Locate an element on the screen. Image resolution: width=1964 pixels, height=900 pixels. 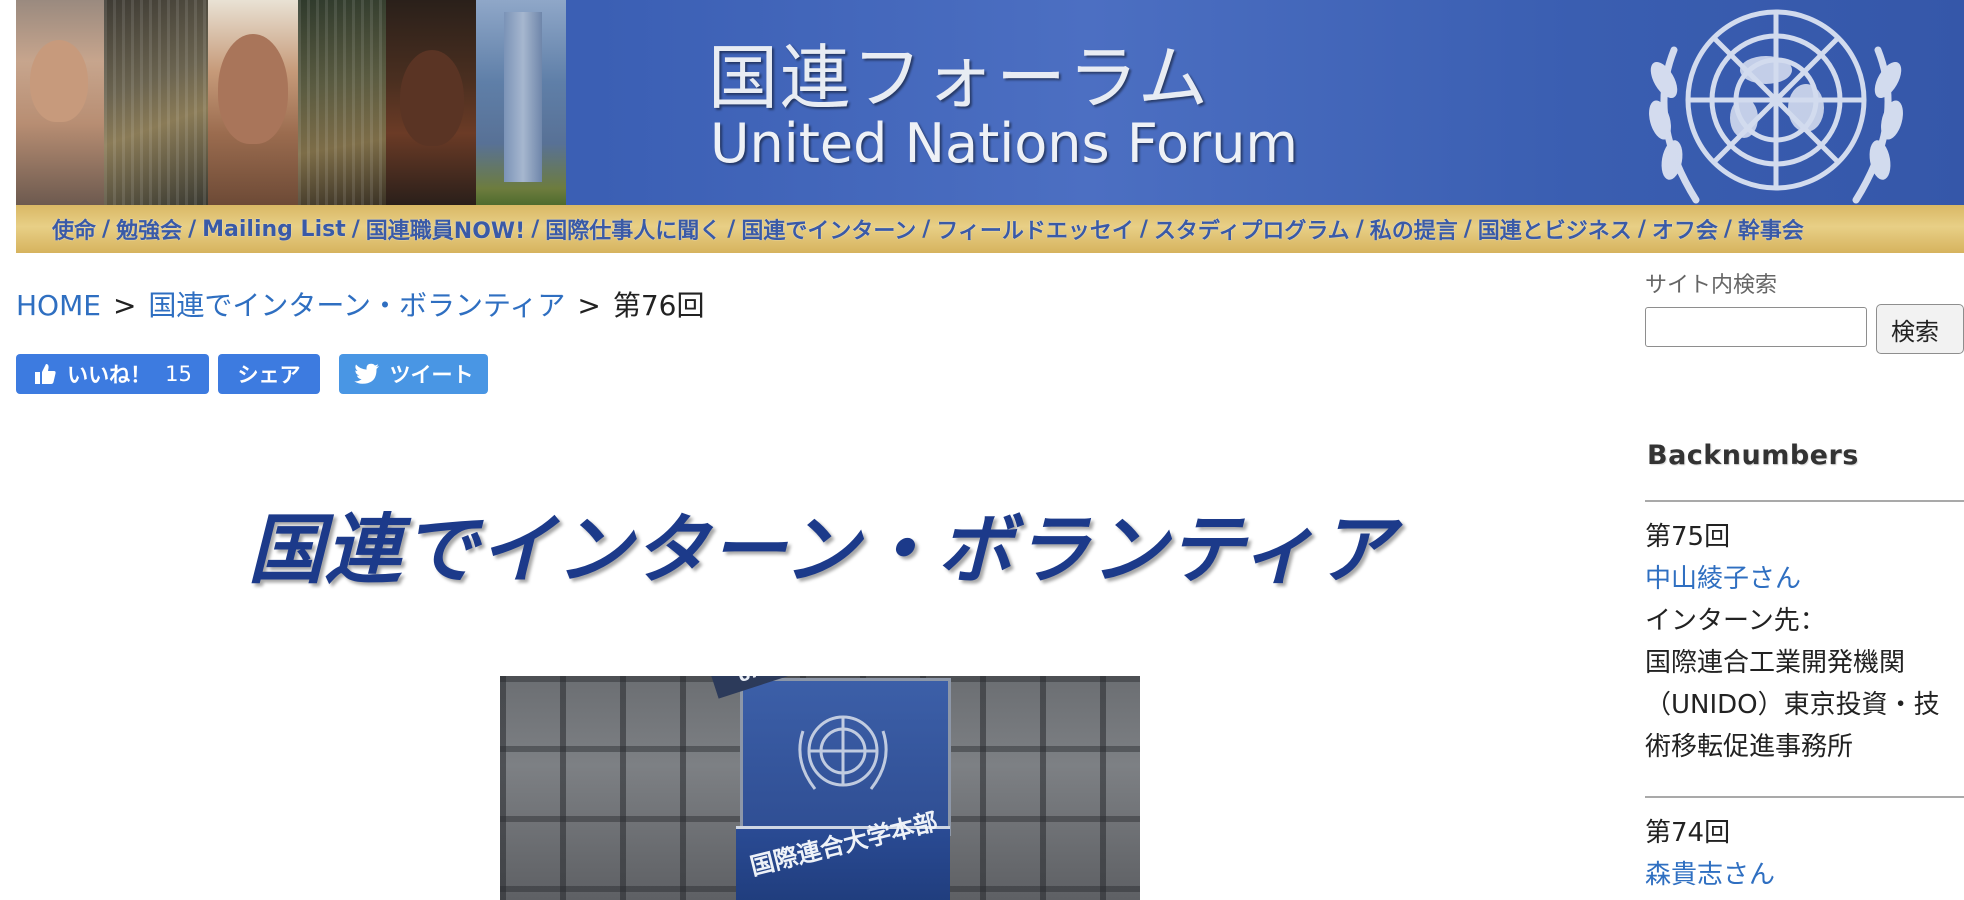
backnumber-name-link: 森貴志さん is located at coordinates (1804, 875).